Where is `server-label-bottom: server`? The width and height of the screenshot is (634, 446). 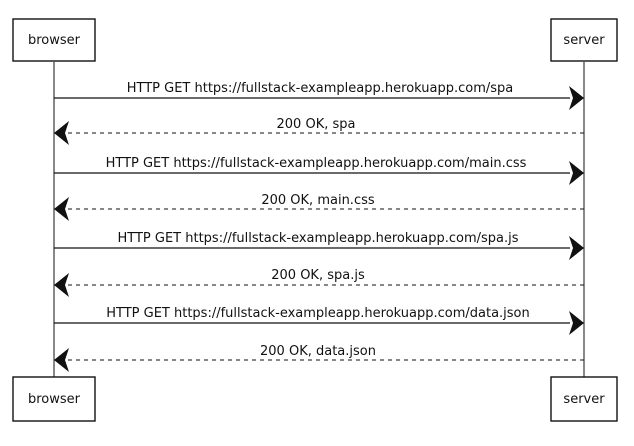 server-label-bottom: server is located at coordinates (584, 399).